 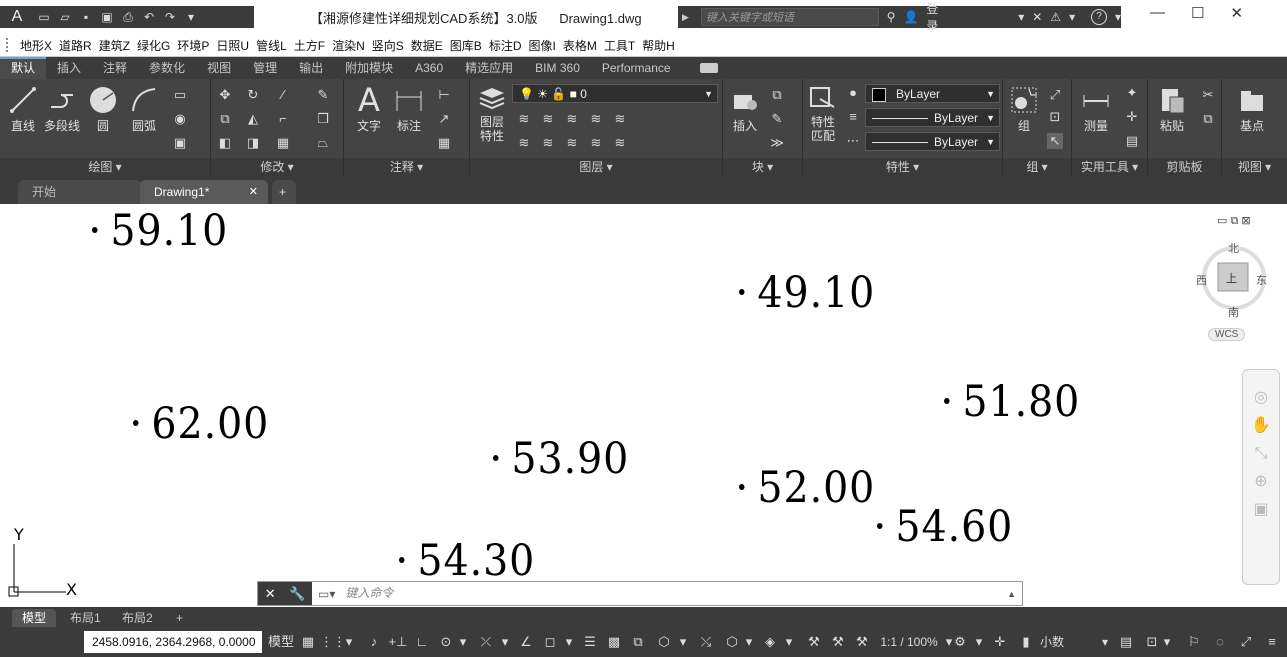 What do you see at coordinates (323, 143) in the screenshot?
I see `offset-icon: ⏢` at bounding box center [323, 143].